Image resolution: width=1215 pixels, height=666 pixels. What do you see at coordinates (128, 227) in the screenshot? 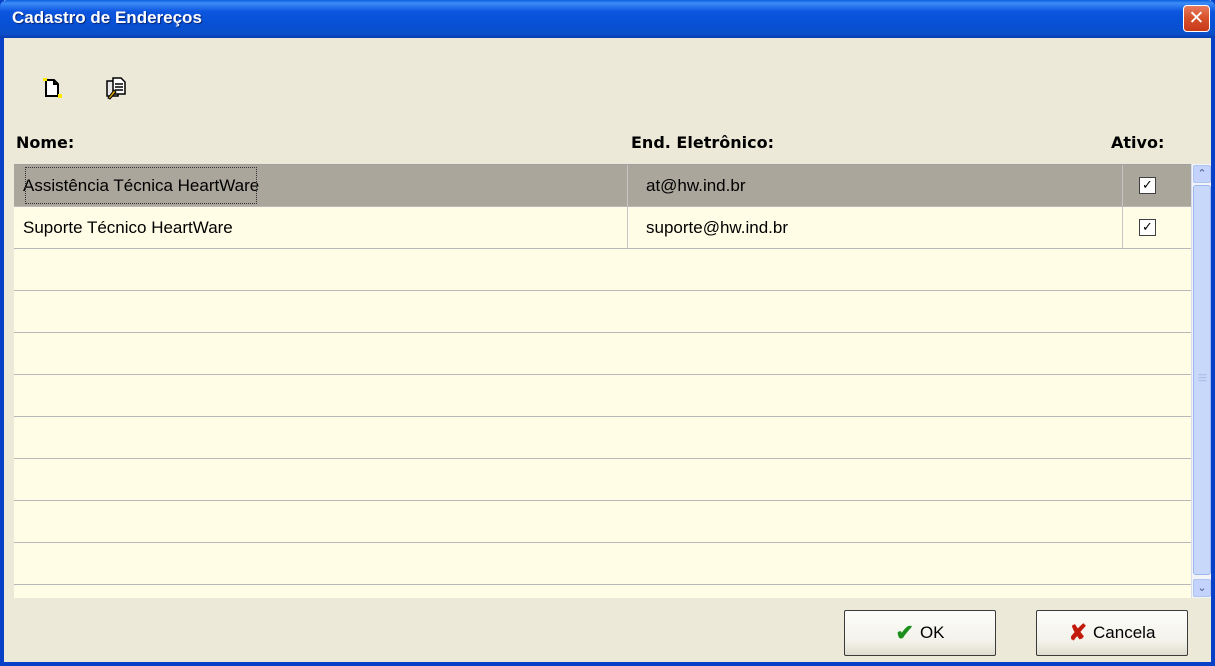
I see `row-name-cell: Suporte Técnico HeartWare` at bounding box center [128, 227].